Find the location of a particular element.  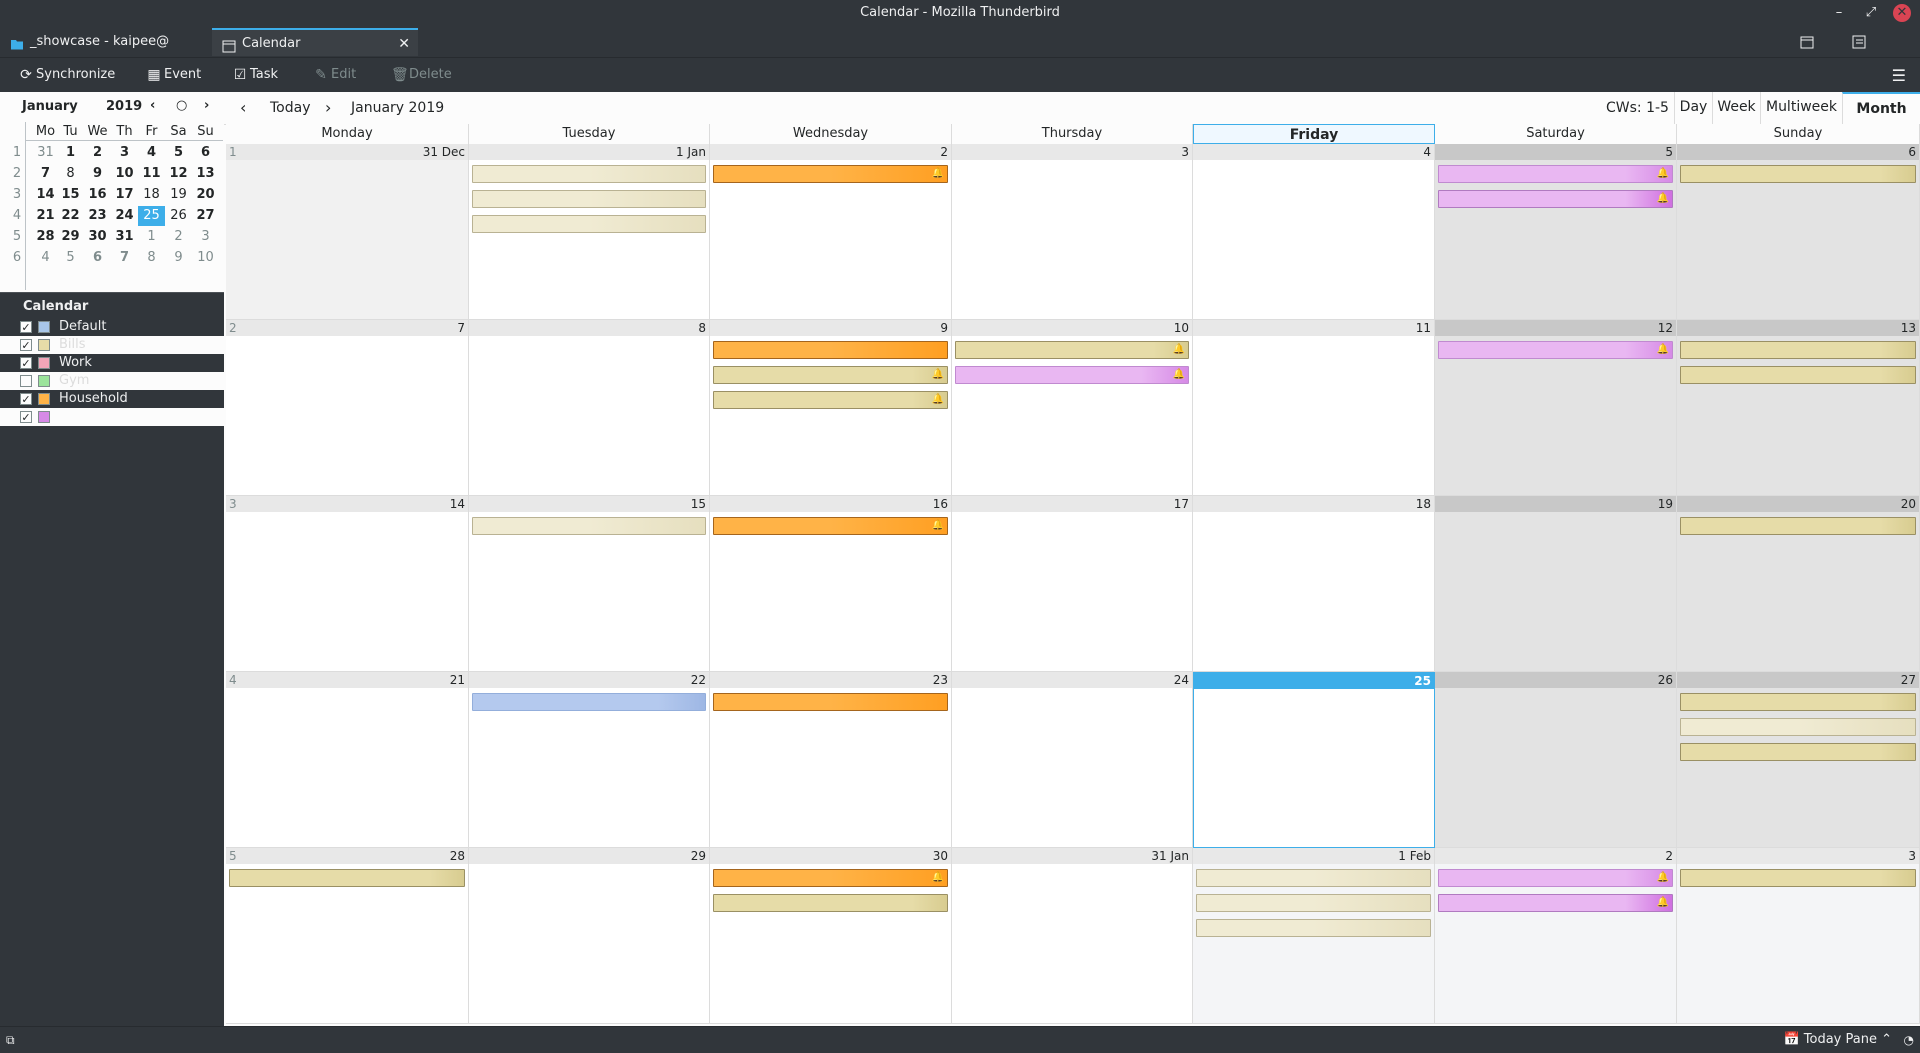

mini-month-day: 22 is located at coordinates (70, 216).